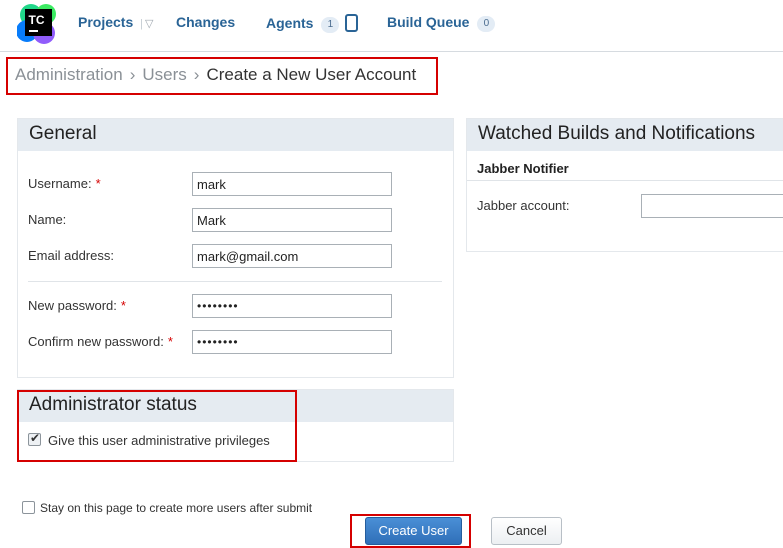  I want to click on cancel-button: Cancel, so click(526, 531).